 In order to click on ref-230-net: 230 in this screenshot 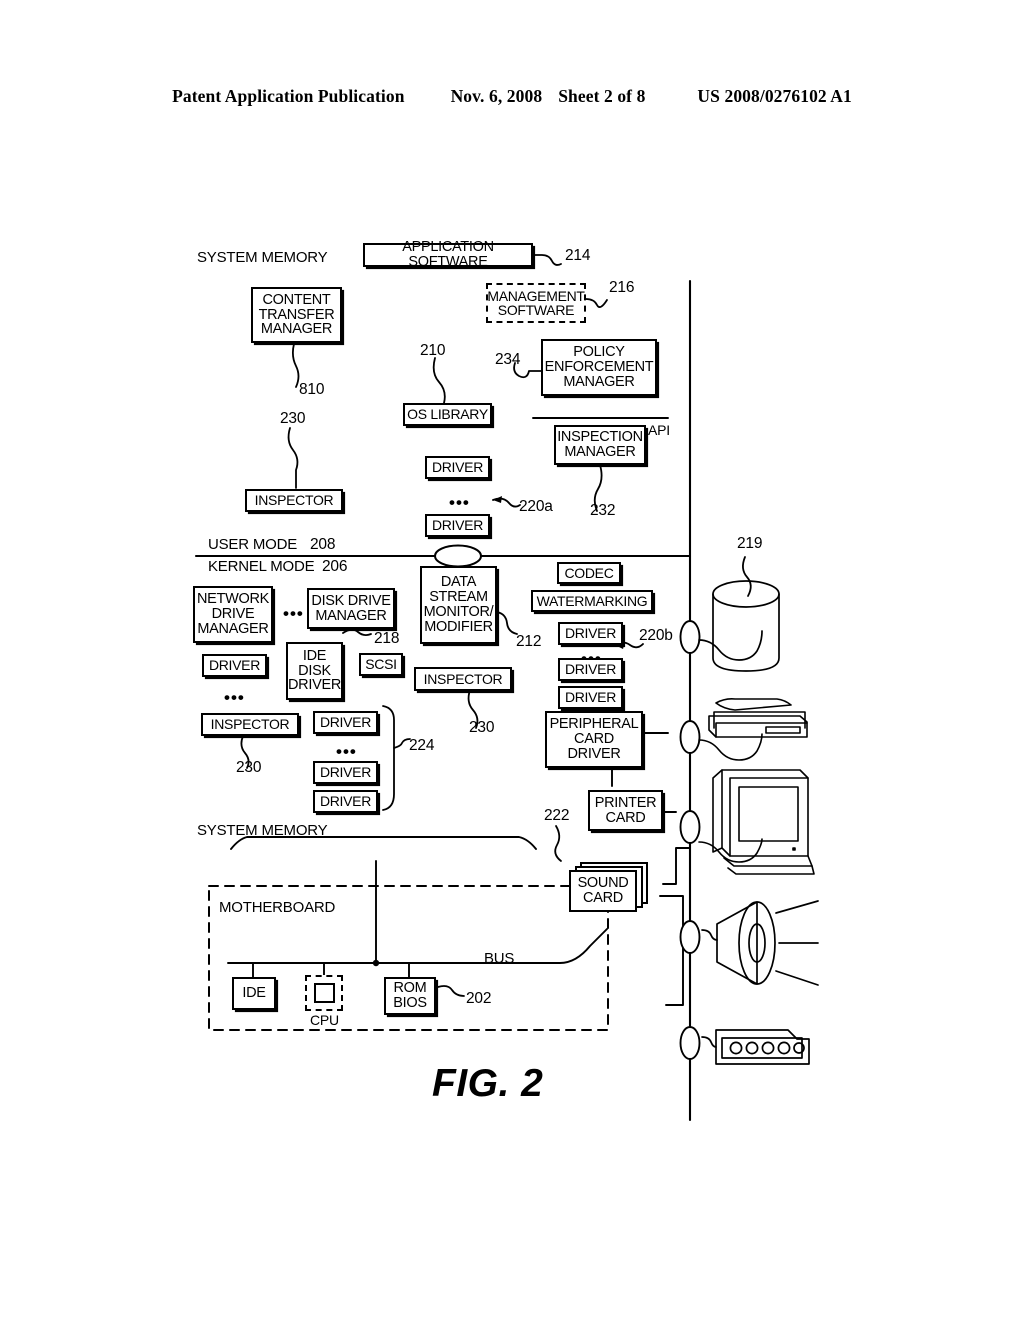, I will do `click(249, 767)`.